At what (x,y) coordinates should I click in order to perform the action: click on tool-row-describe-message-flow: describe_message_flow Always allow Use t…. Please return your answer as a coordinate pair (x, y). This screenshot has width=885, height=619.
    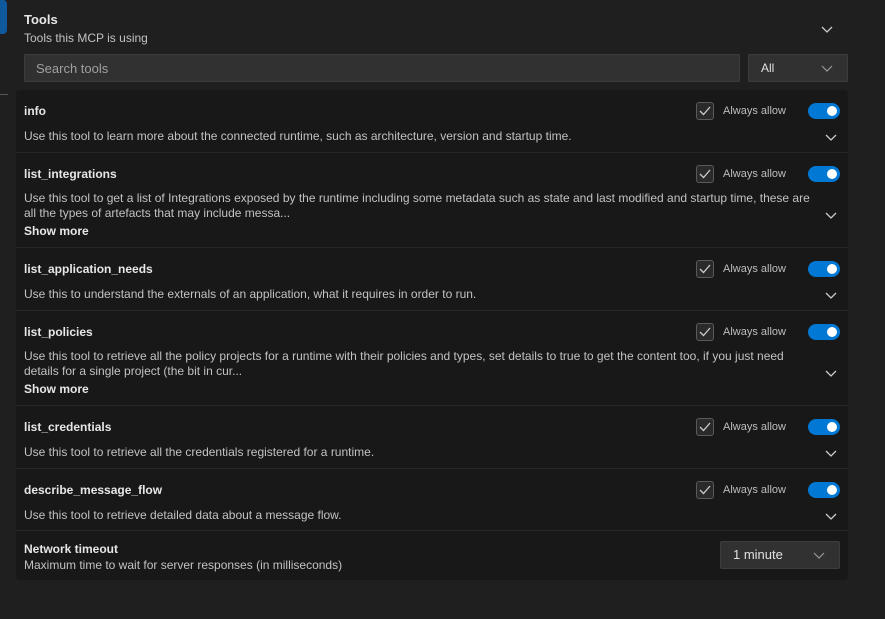
    Looking at the image, I should click on (432, 500).